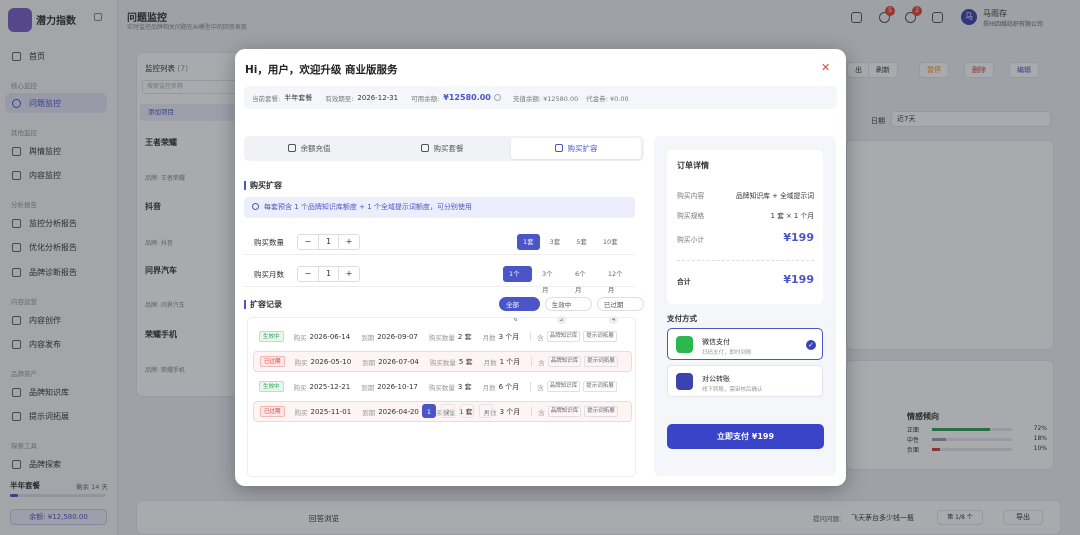 This screenshot has height=535, width=1080. I want to click on page-button: 2, so click(448, 411).